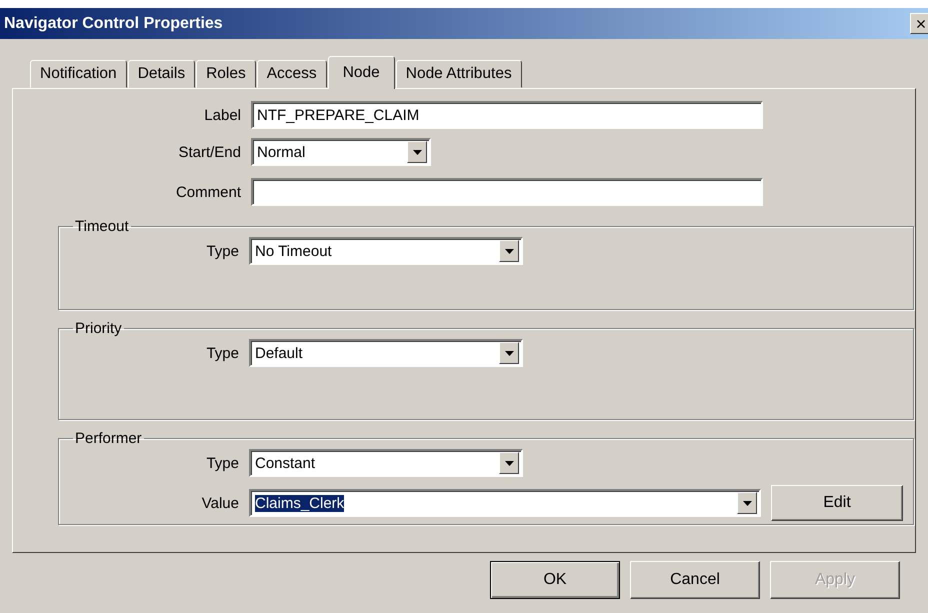 This screenshot has height=613, width=928. I want to click on dialog-button: Cancel, so click(695, 580).